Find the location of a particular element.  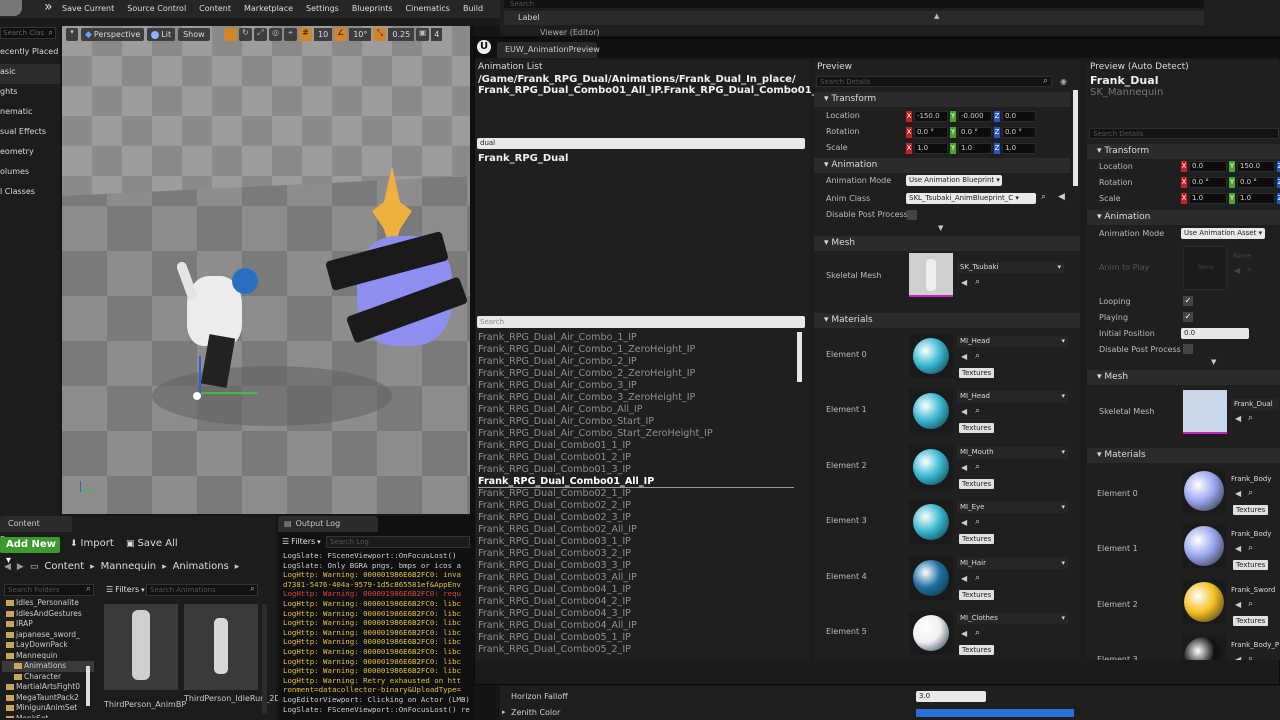

breadcrumb-animations: Animations is located at coordinates (201, 566).